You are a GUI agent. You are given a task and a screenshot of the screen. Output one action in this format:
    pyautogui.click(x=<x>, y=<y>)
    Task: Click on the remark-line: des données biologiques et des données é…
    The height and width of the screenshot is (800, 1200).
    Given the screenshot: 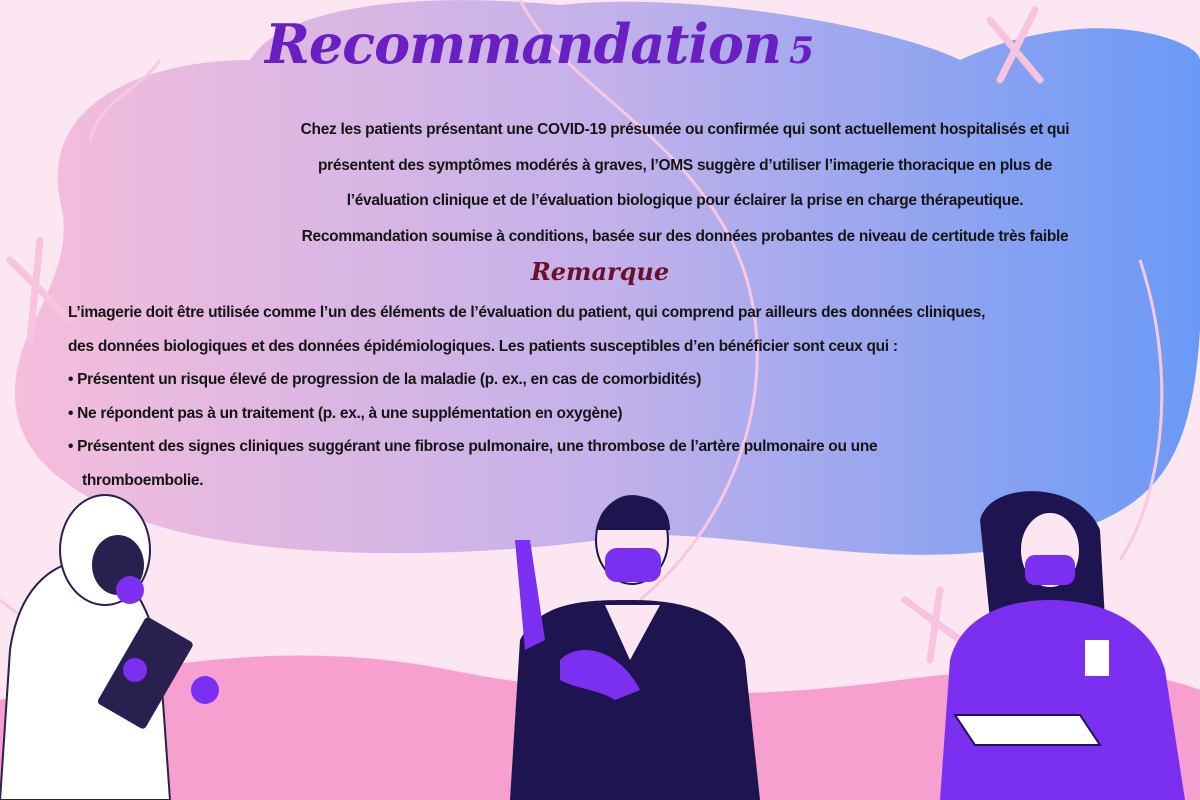 What is the action you would take?
    pyautogui.click(x=483, y=346)
    